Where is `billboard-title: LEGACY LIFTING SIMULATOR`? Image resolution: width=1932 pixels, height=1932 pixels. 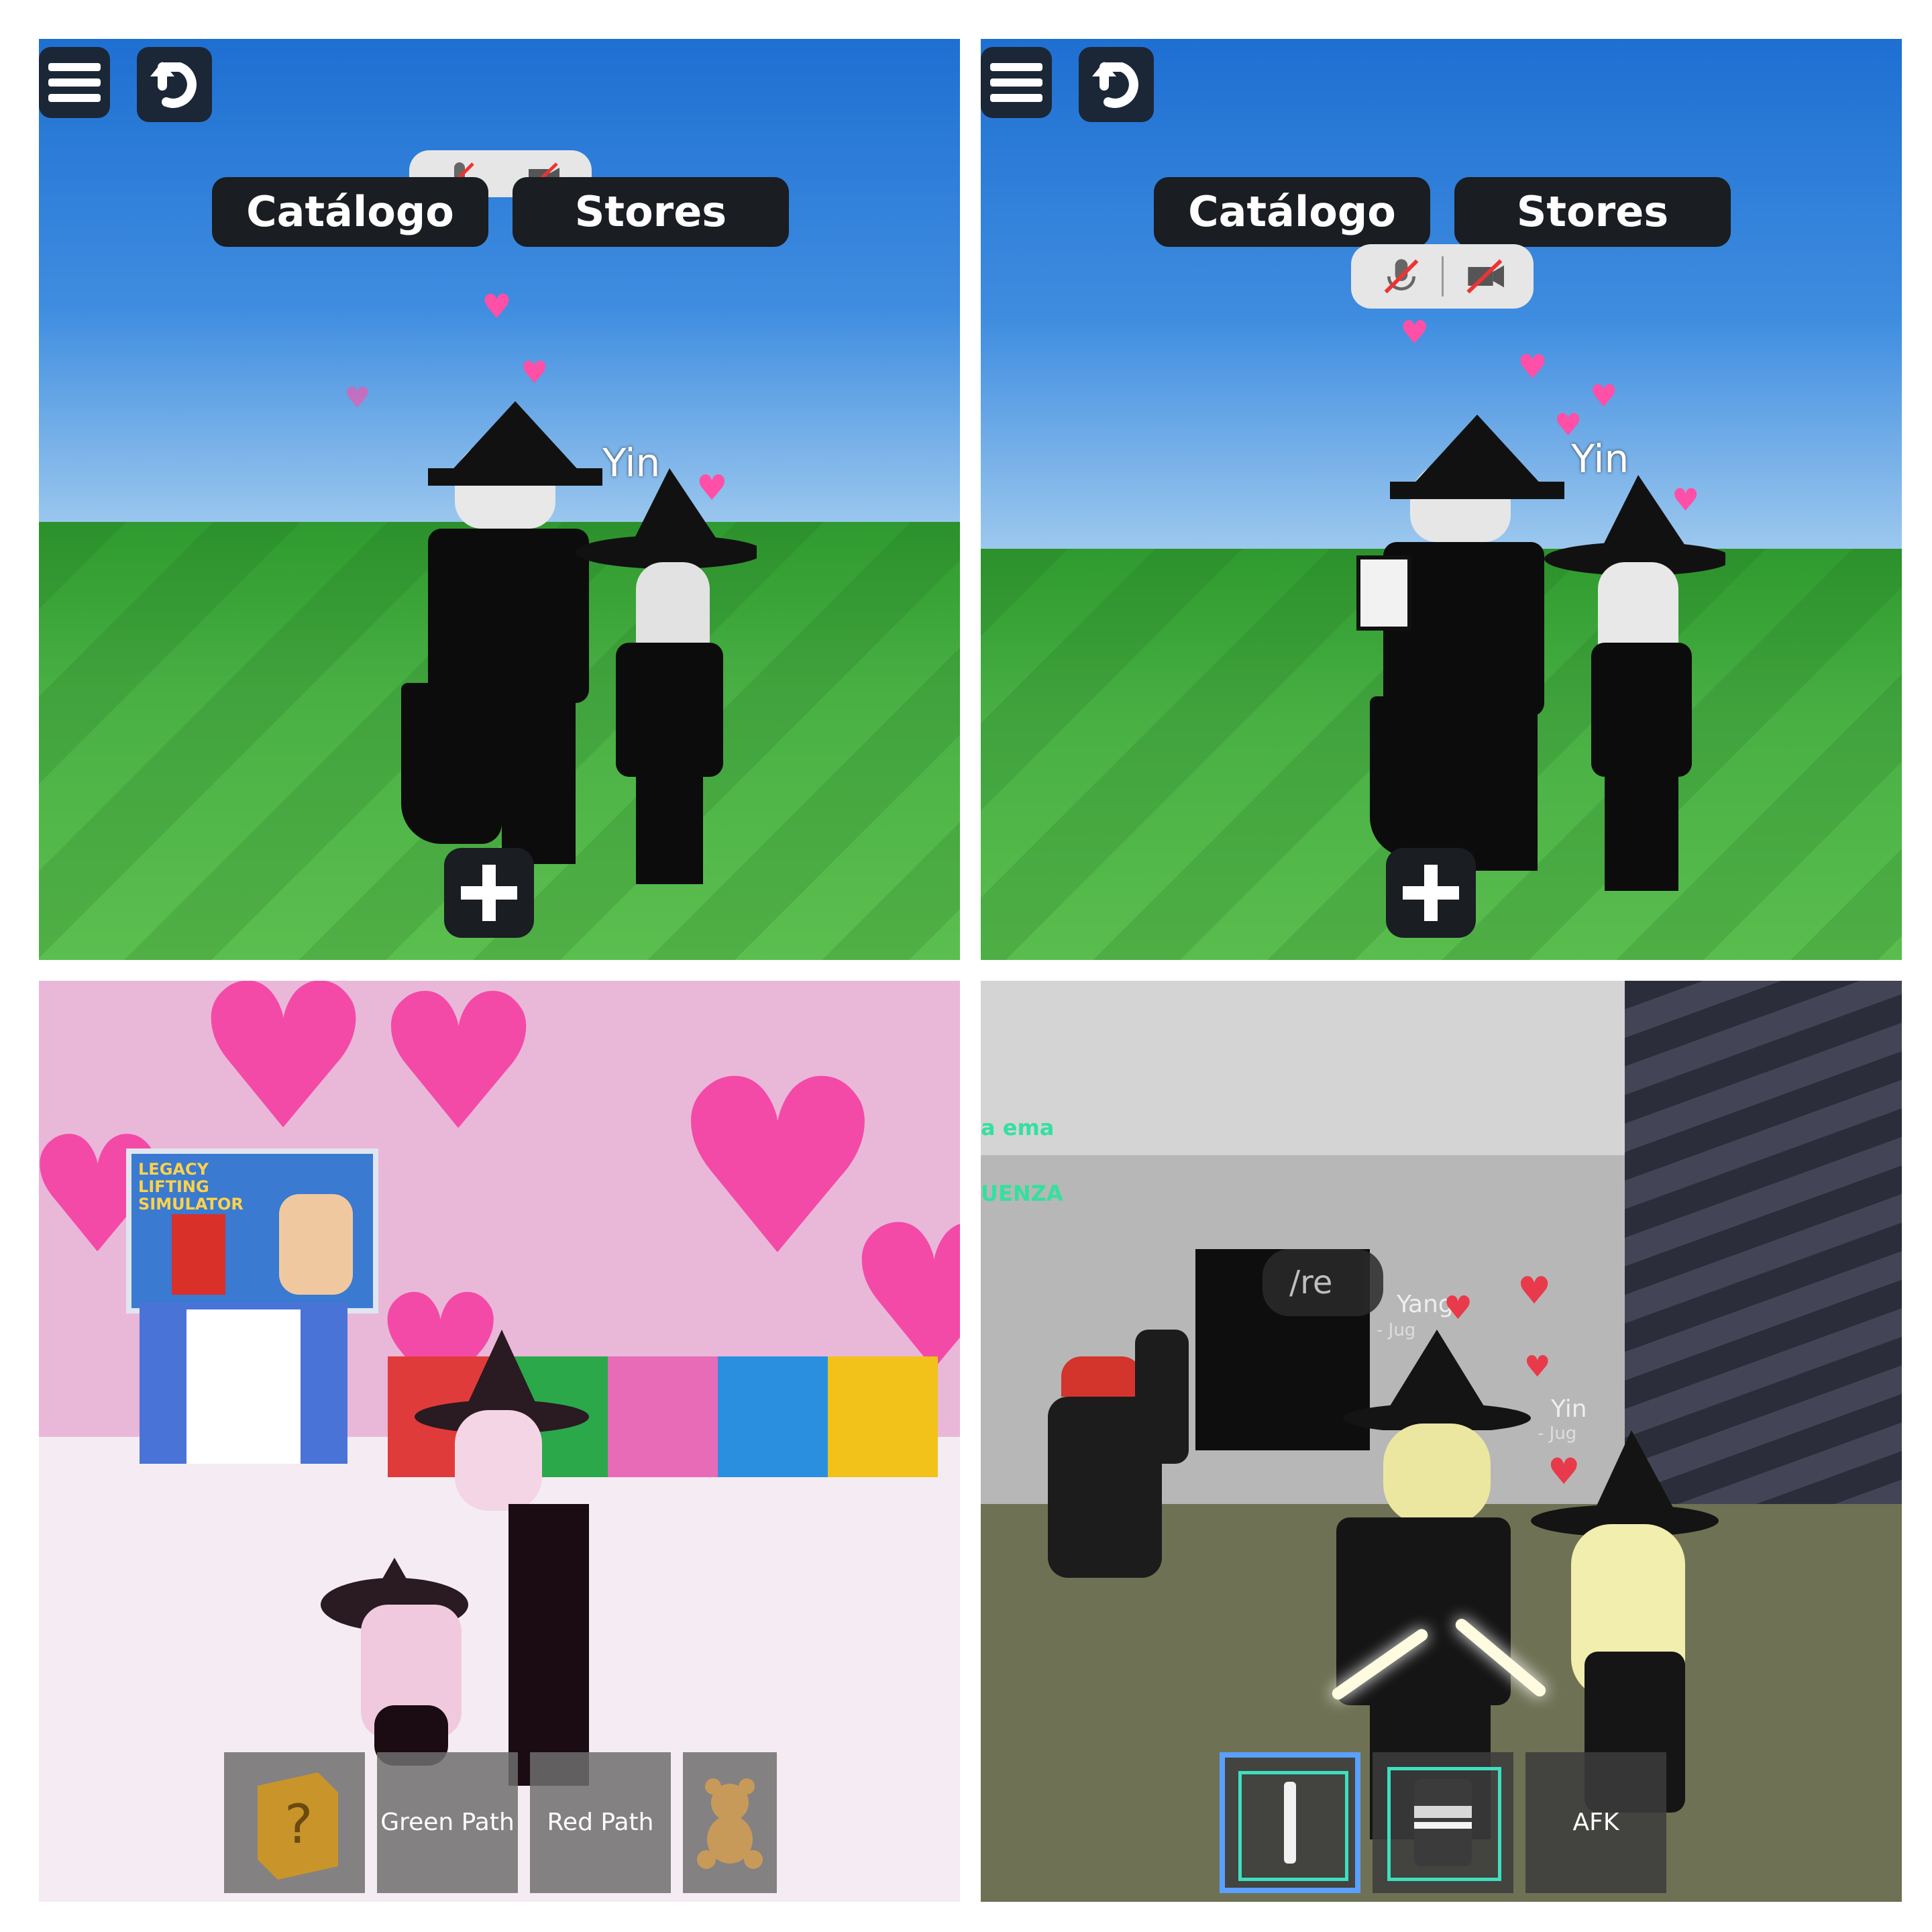
billboard-title: LEGACY LIFTING SIMULATOR is located at coordinates (191, 1187).